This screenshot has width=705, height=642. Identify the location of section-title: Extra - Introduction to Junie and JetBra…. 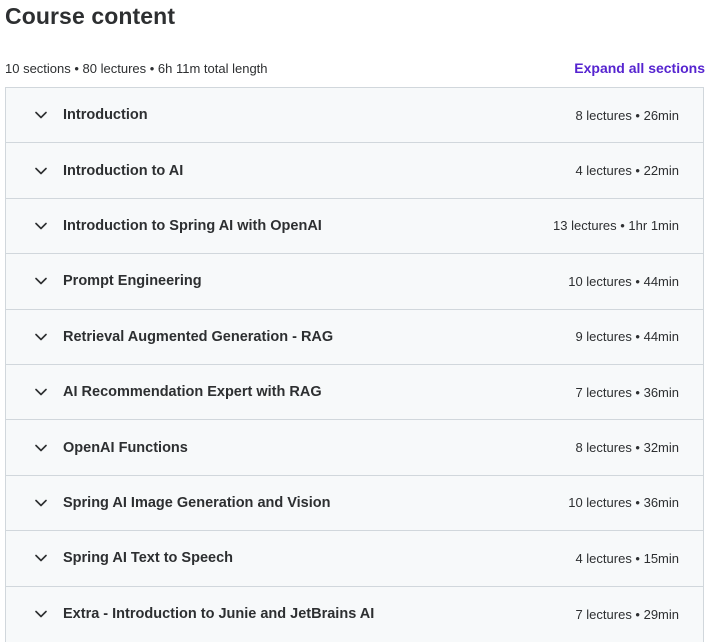
(219, 614).